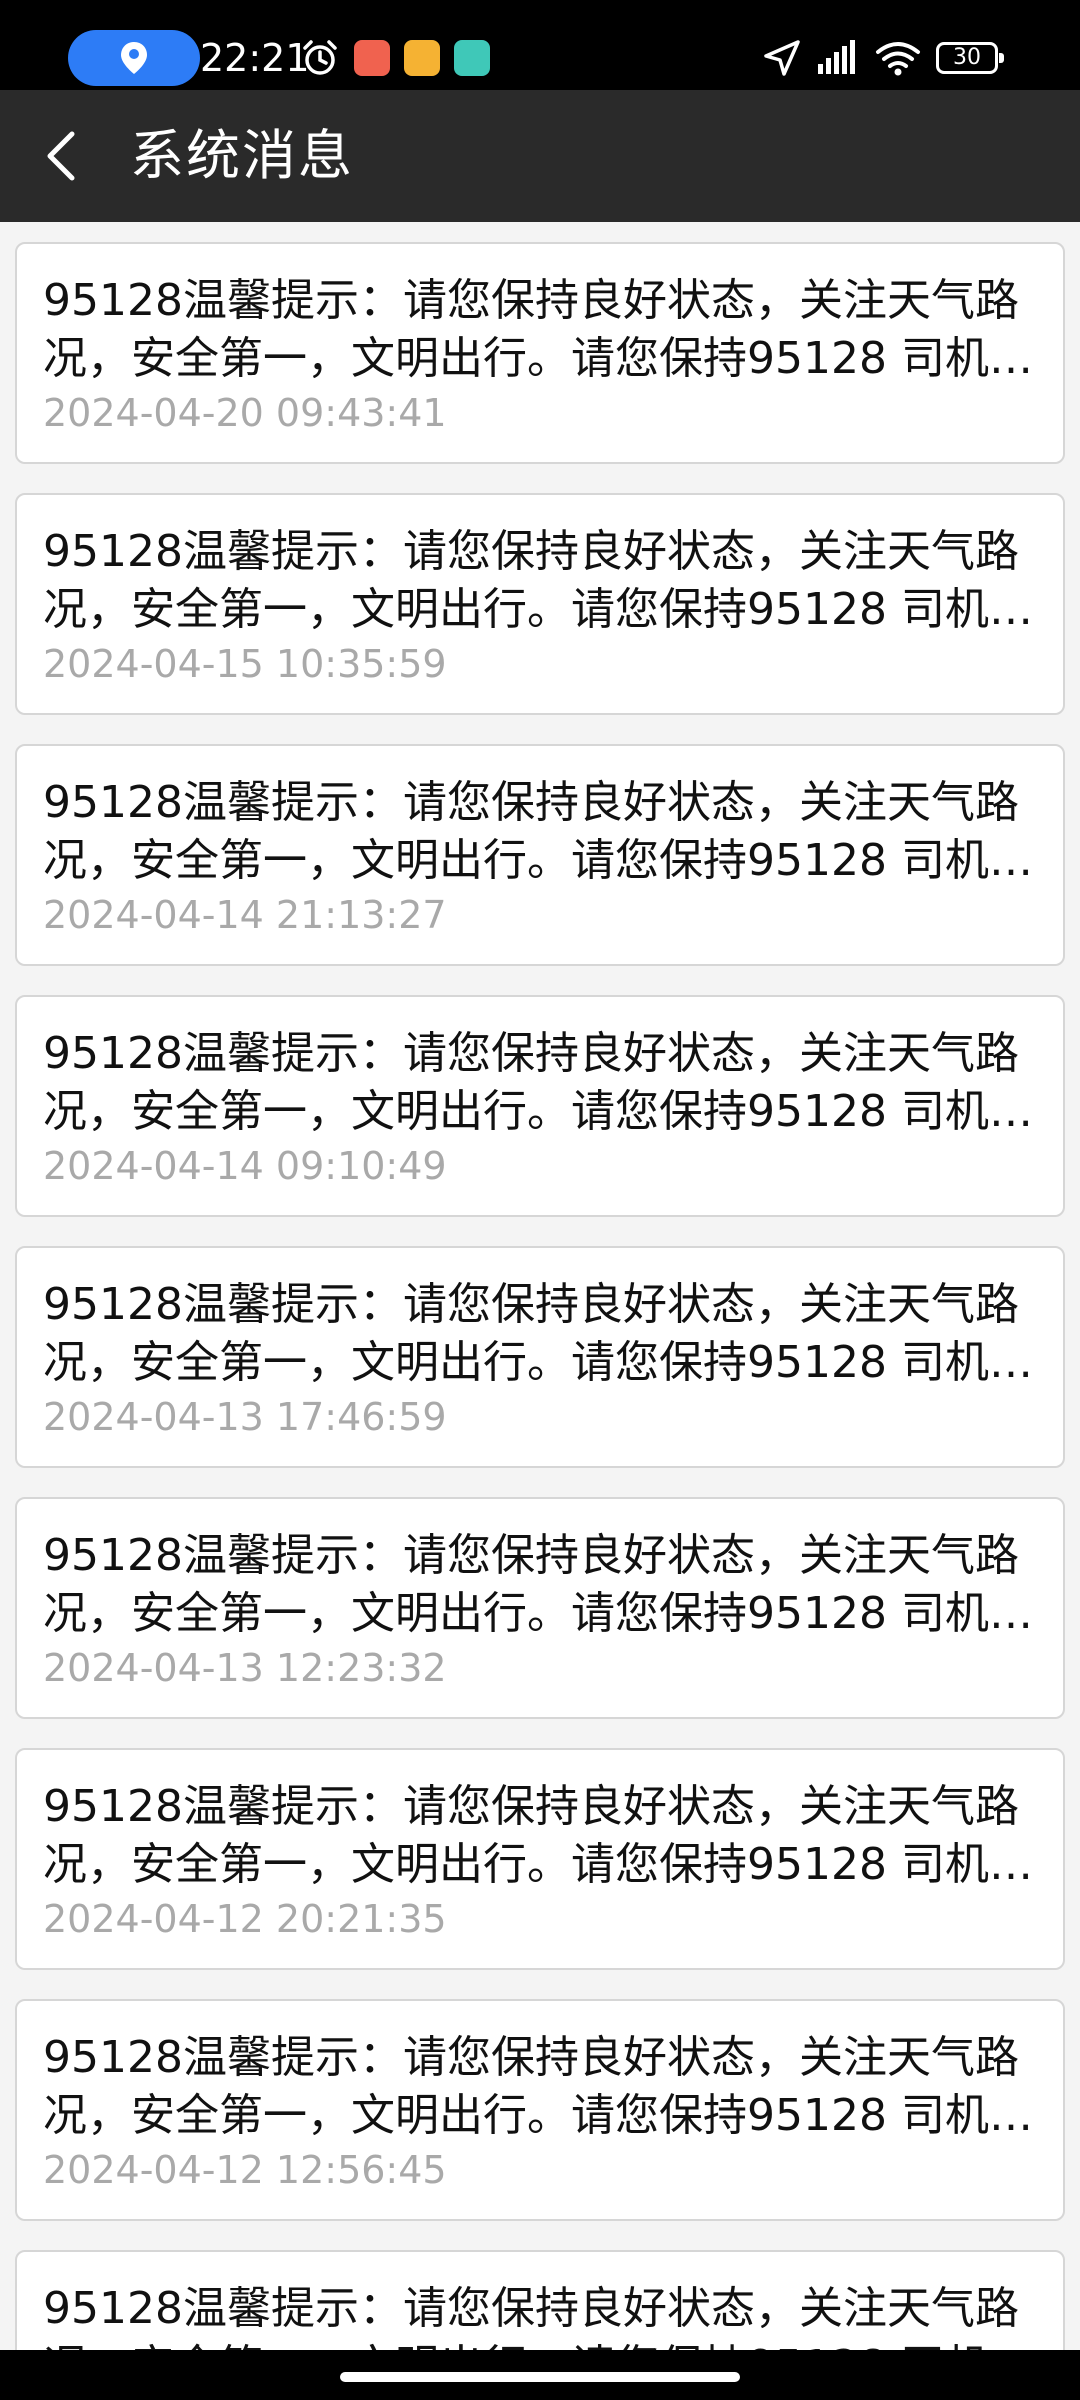 This screenshot has width=1080, height=2400. I want to click on location-pin-icon, so click(134, 58).